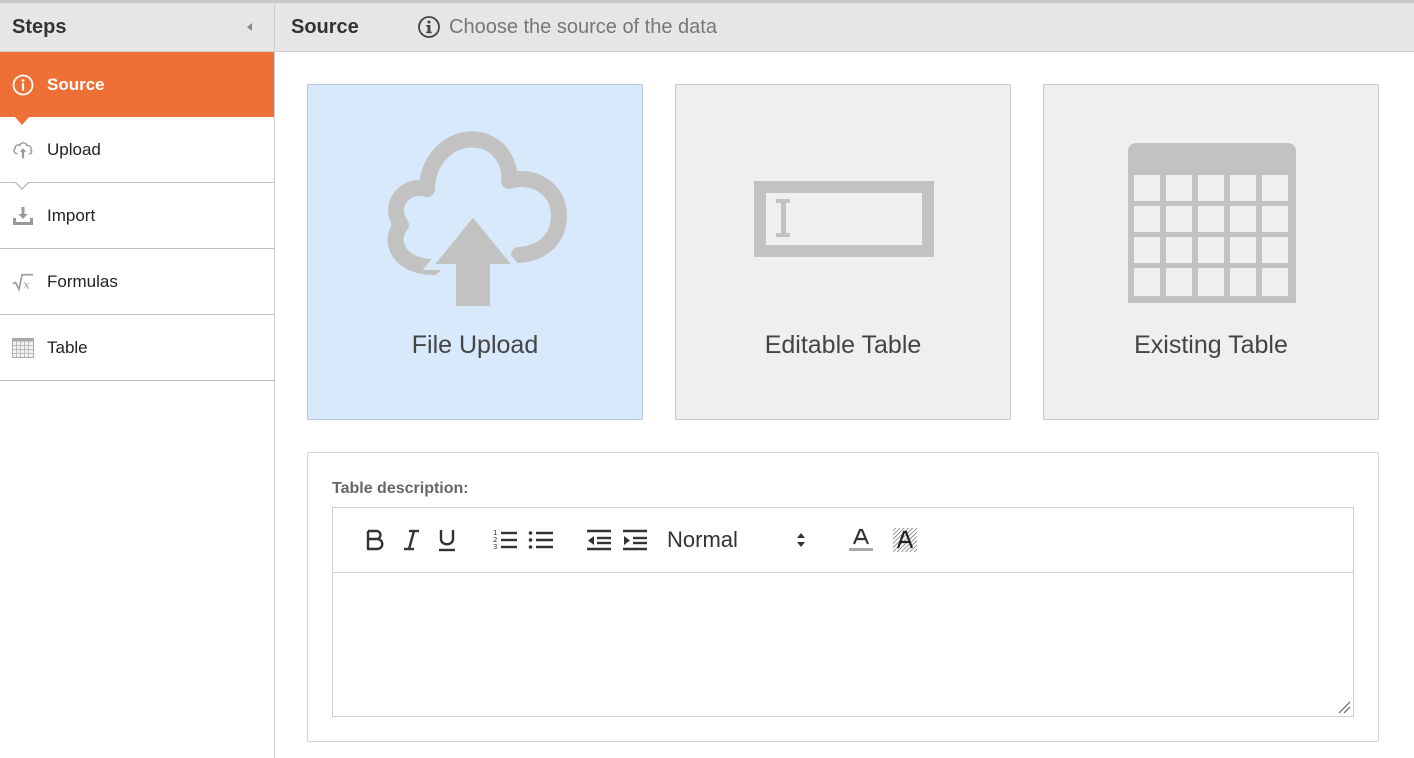 Image resolution: width=1414 pixels, height=758 pixels. I want to click on updown-arrows-icon, so click(801, 540).